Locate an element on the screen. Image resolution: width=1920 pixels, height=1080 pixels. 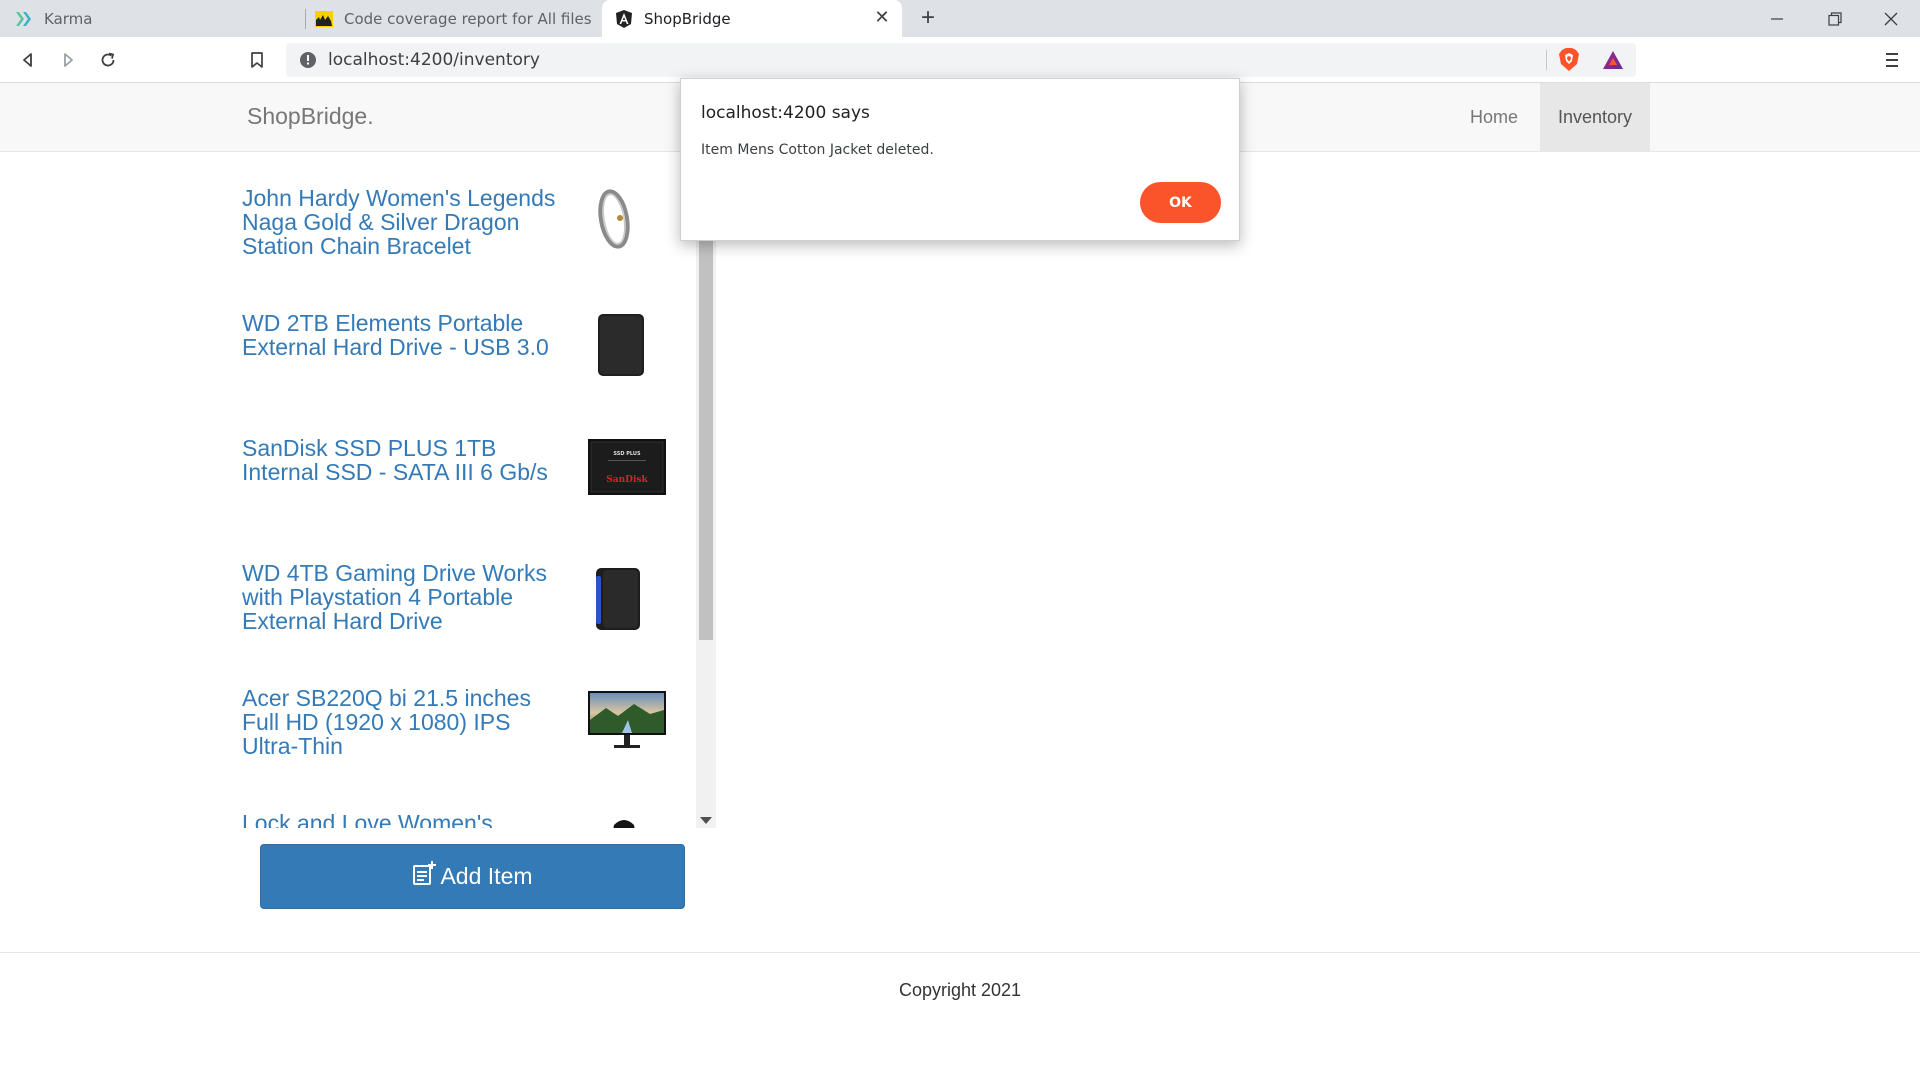
alert-title: localhost:4200 says is located at coordinates (785, 113).